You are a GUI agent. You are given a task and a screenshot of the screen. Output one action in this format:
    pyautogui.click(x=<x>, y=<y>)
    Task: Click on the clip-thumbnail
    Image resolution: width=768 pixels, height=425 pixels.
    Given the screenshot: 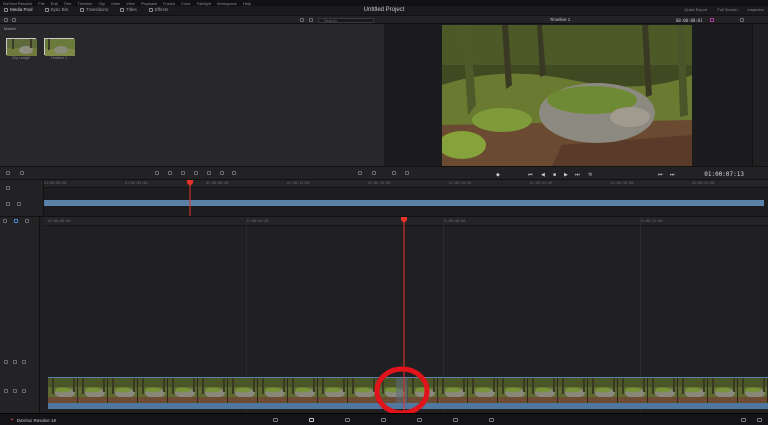 What is the action you would take?
    pyautogui.click(x=21, y=47)
    